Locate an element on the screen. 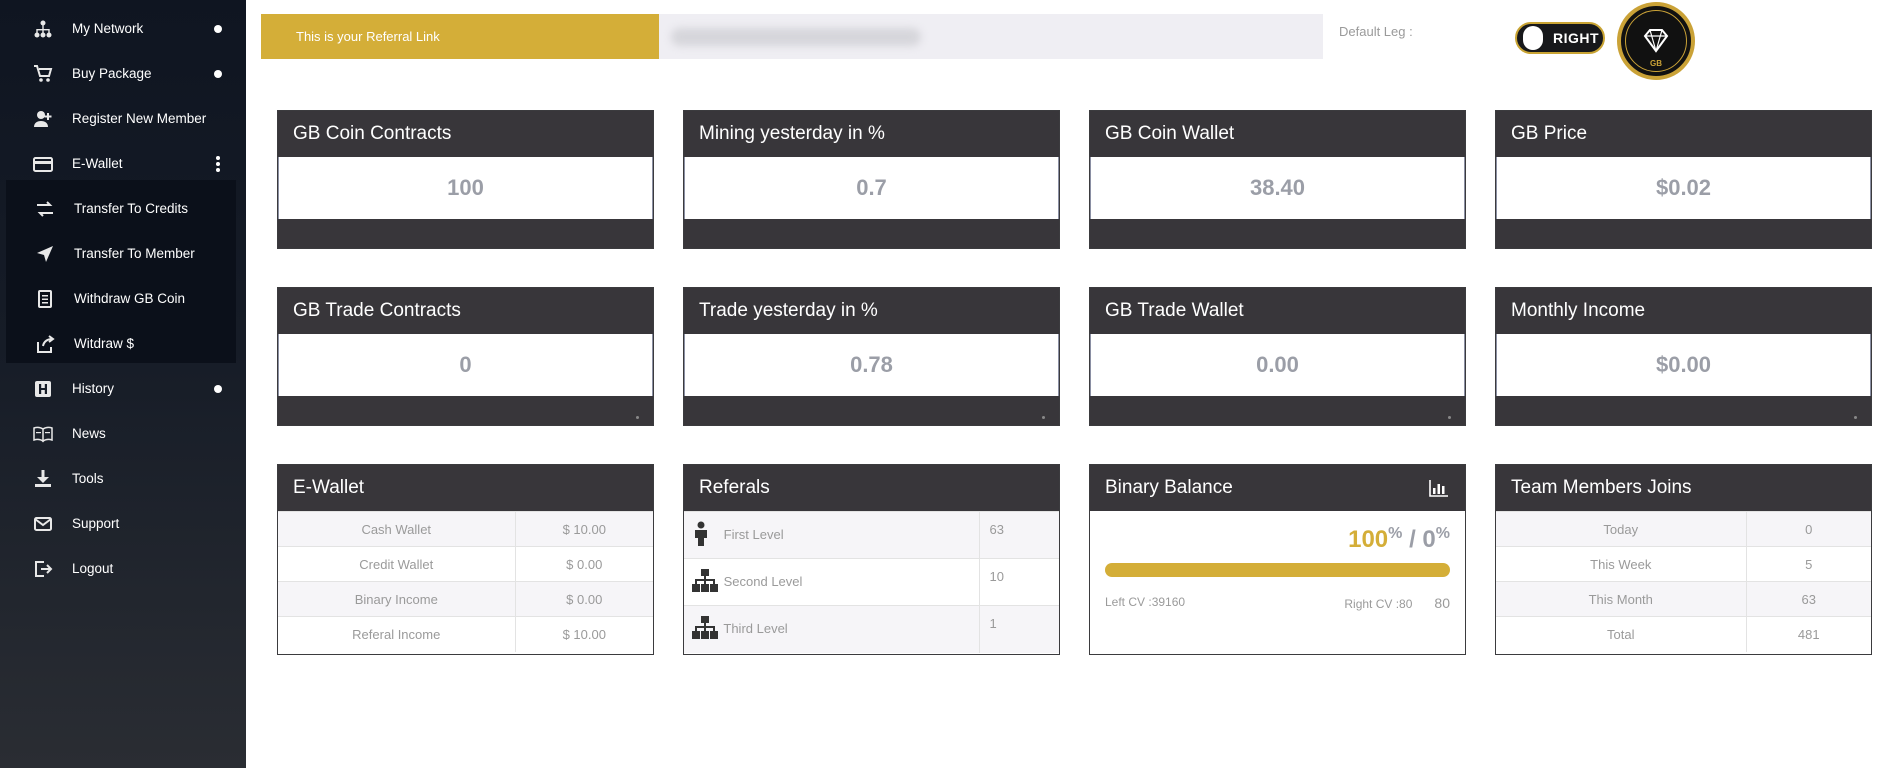 The width and height of the screenshot is (1884, 768). card-title: Trade yesterday in % is located at coordinates (871, 311).